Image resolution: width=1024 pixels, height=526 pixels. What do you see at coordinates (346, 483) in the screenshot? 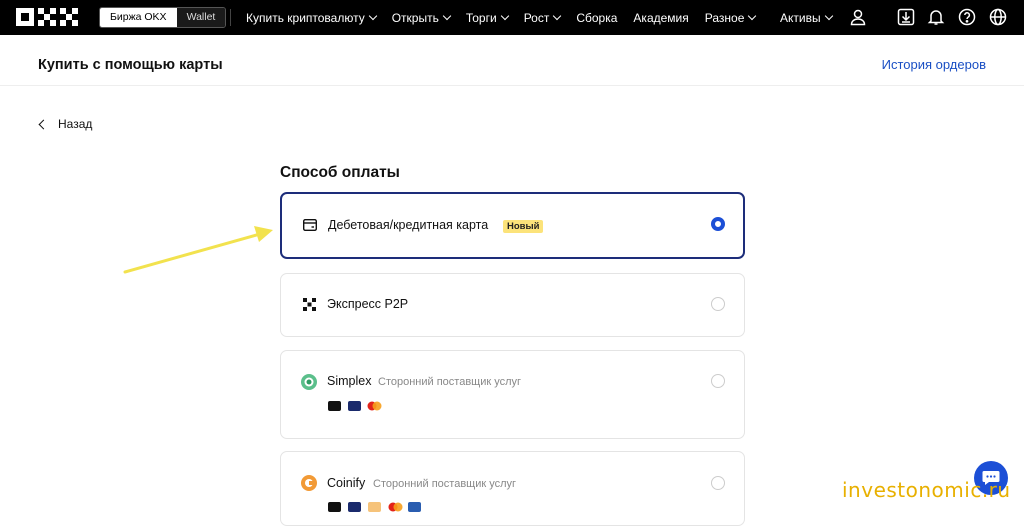
I see `payment-option-name: Coinify` at bounding box center [346, 483].